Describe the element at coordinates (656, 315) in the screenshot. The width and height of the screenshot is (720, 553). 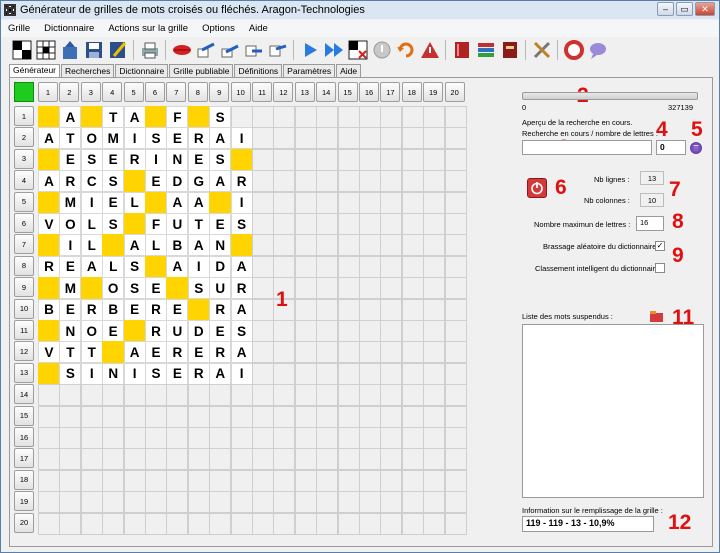
I see `suspended-folder-icon` at that location.